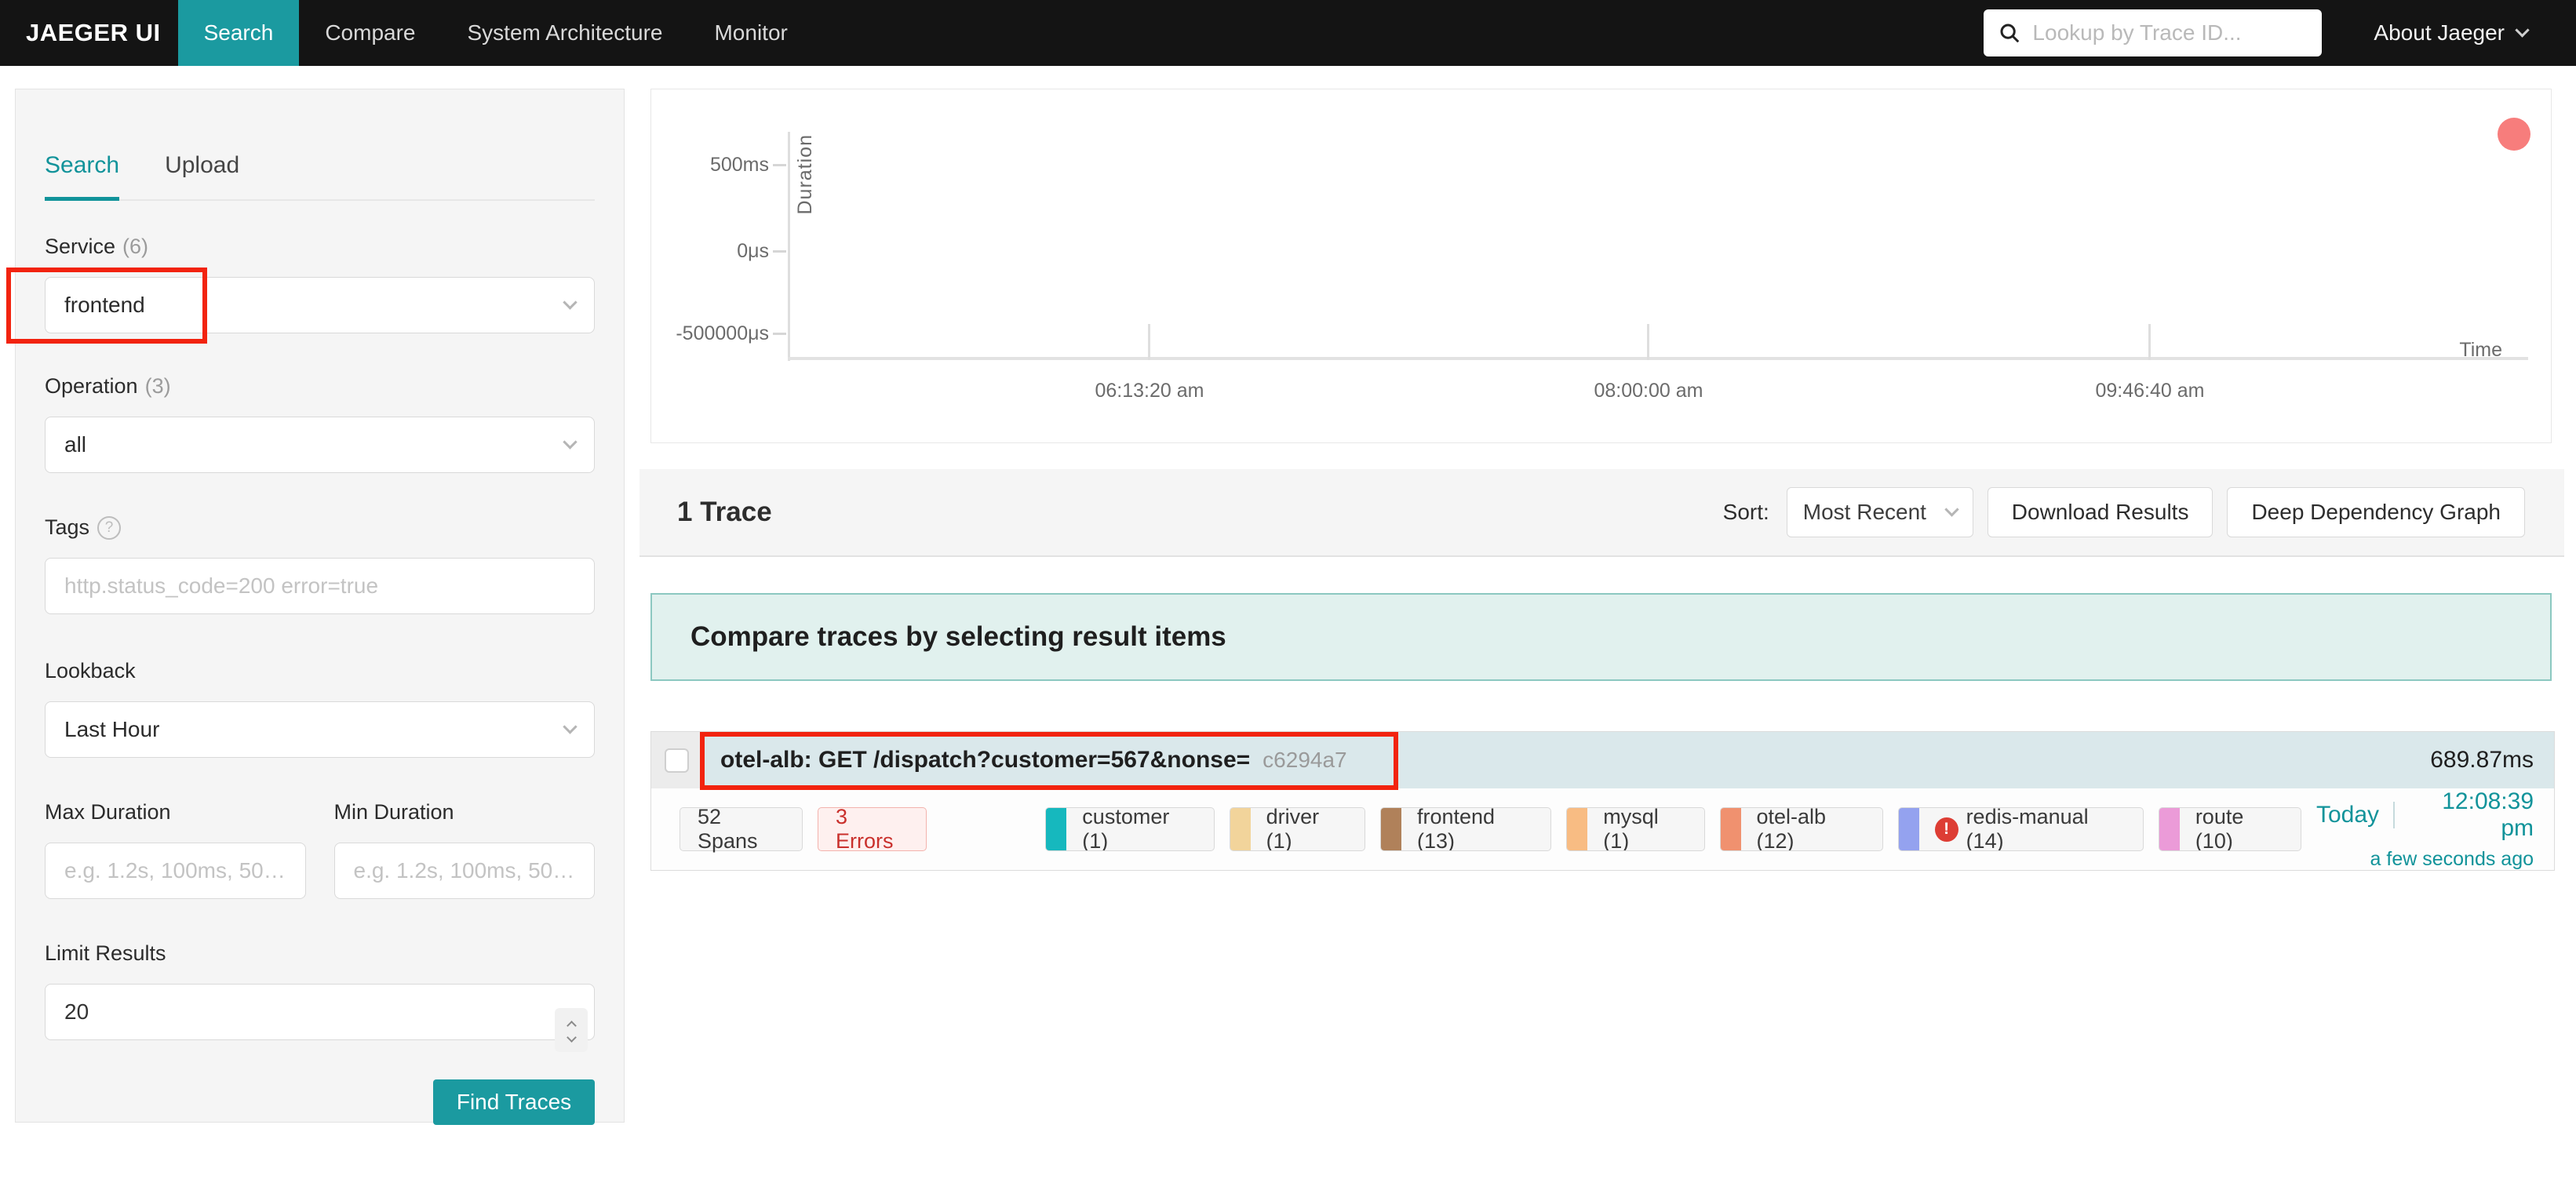 The height and width of the screenshot is (1183, 2576). I want to click on trace-relative-time: a few seconds ago, so click(2452, 858).